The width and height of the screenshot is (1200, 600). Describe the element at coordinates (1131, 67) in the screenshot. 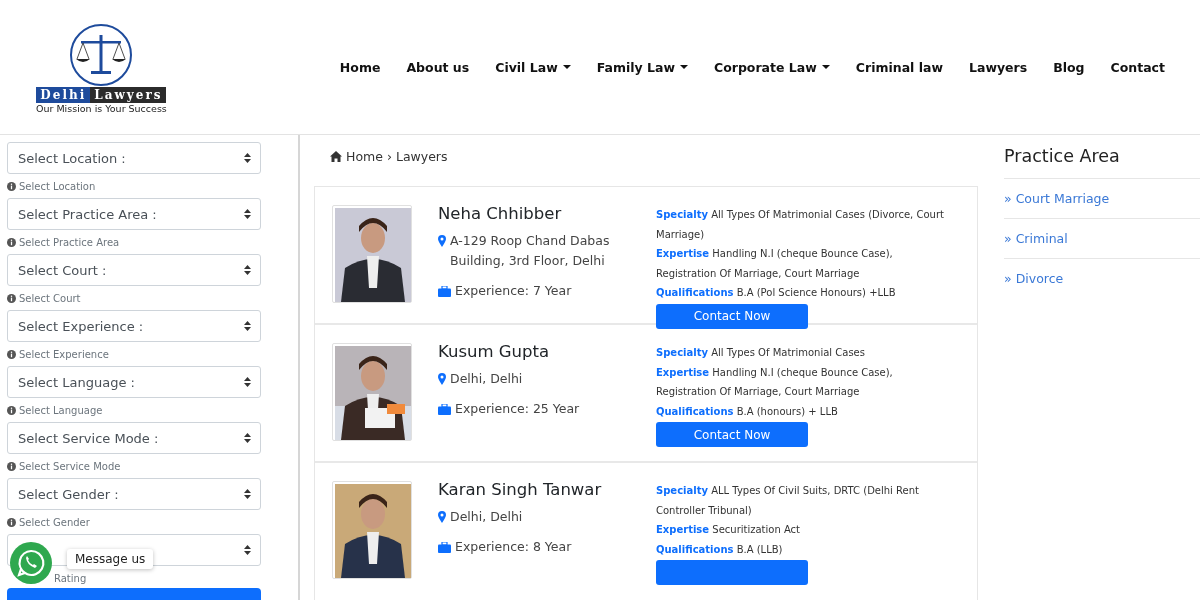

I see `nav-link: Contact` at that location.